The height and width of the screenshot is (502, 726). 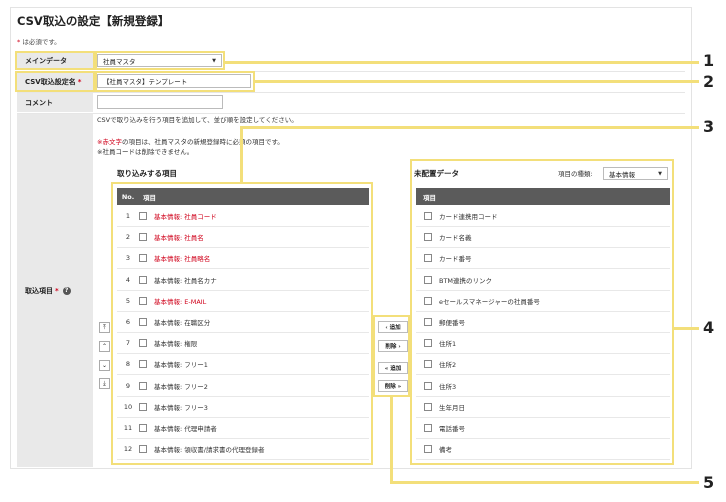 I want to click on highlight-main-data-label, so click(x=55, y=60).